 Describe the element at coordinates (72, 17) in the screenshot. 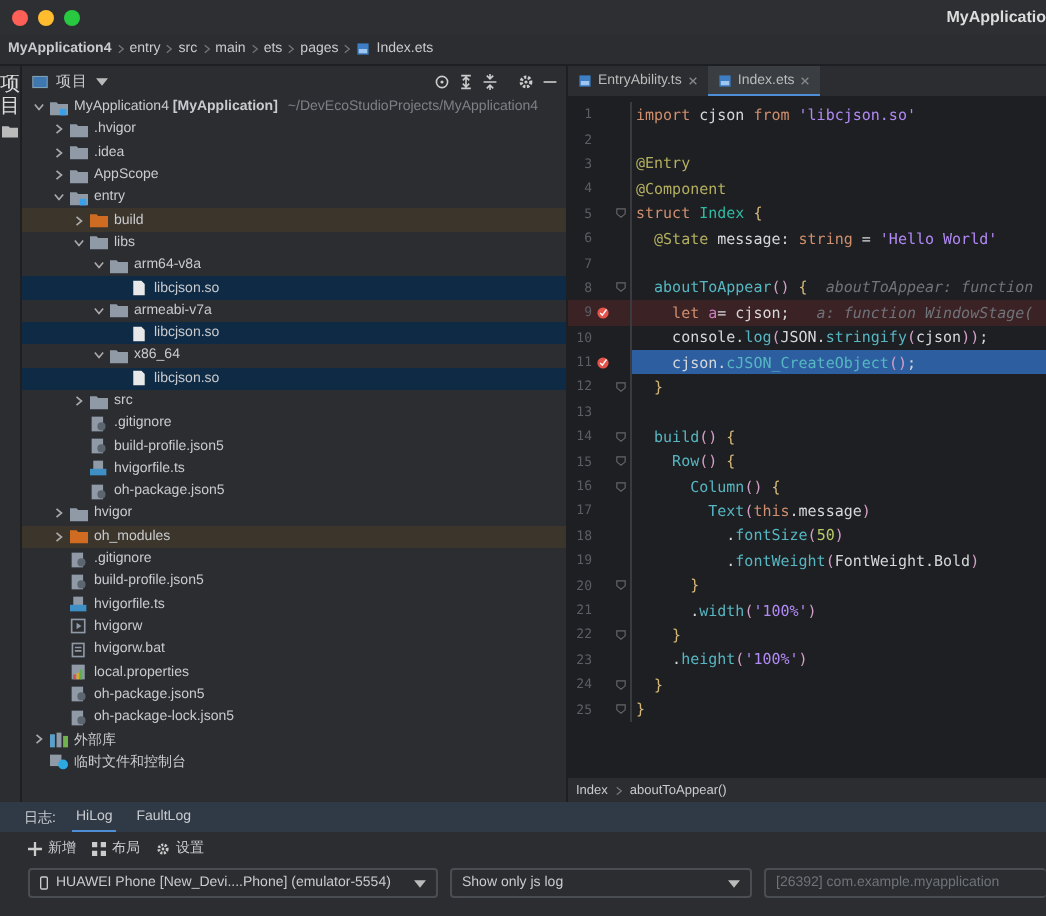

I see `zoom-button` at that location.